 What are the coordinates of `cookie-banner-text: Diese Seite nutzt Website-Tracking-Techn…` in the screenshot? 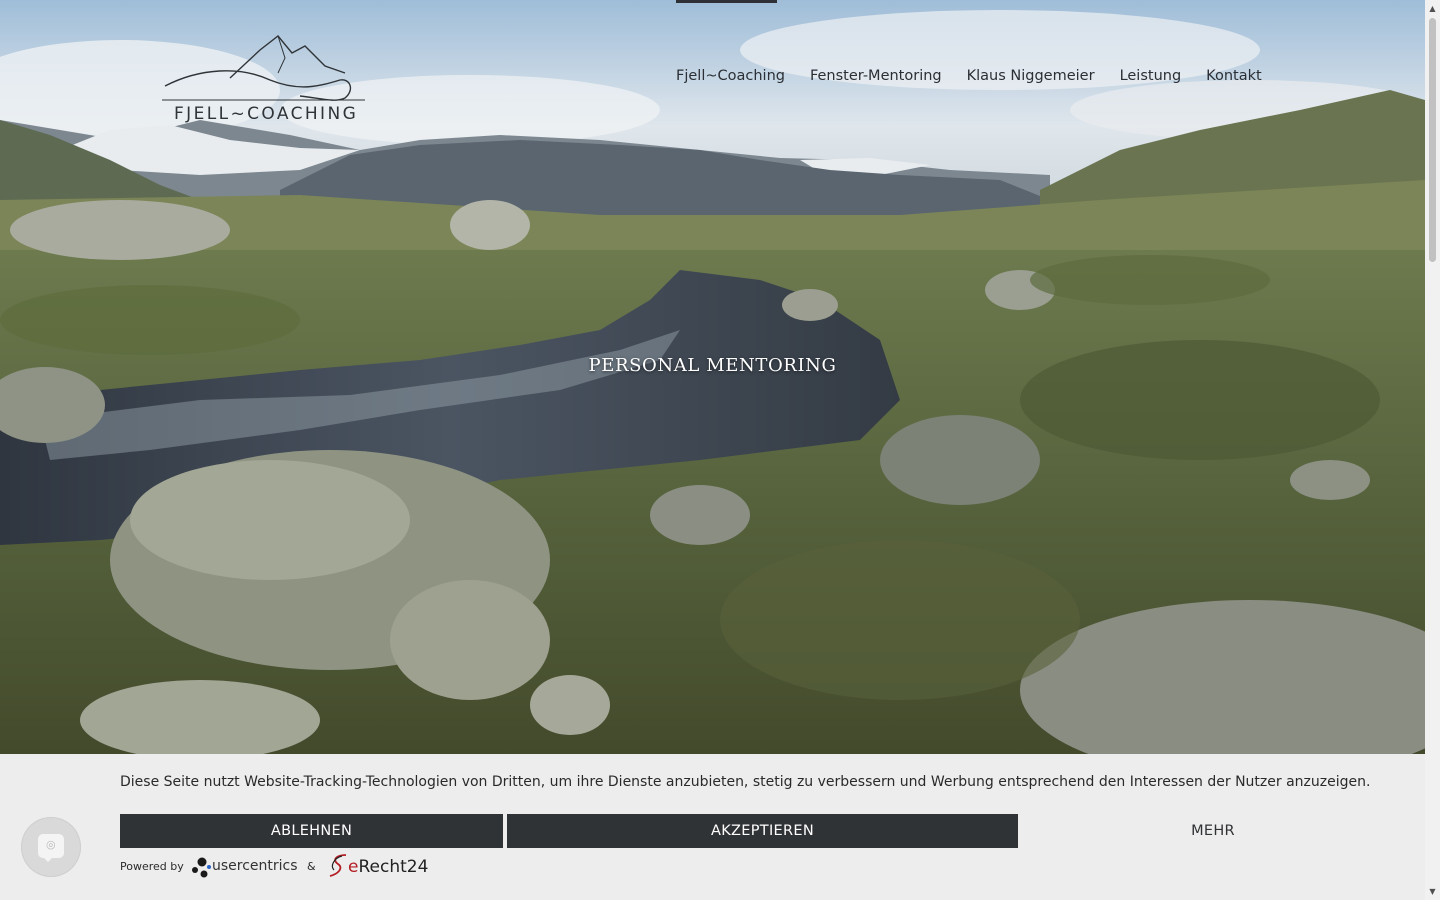 It's located at (745, 782).